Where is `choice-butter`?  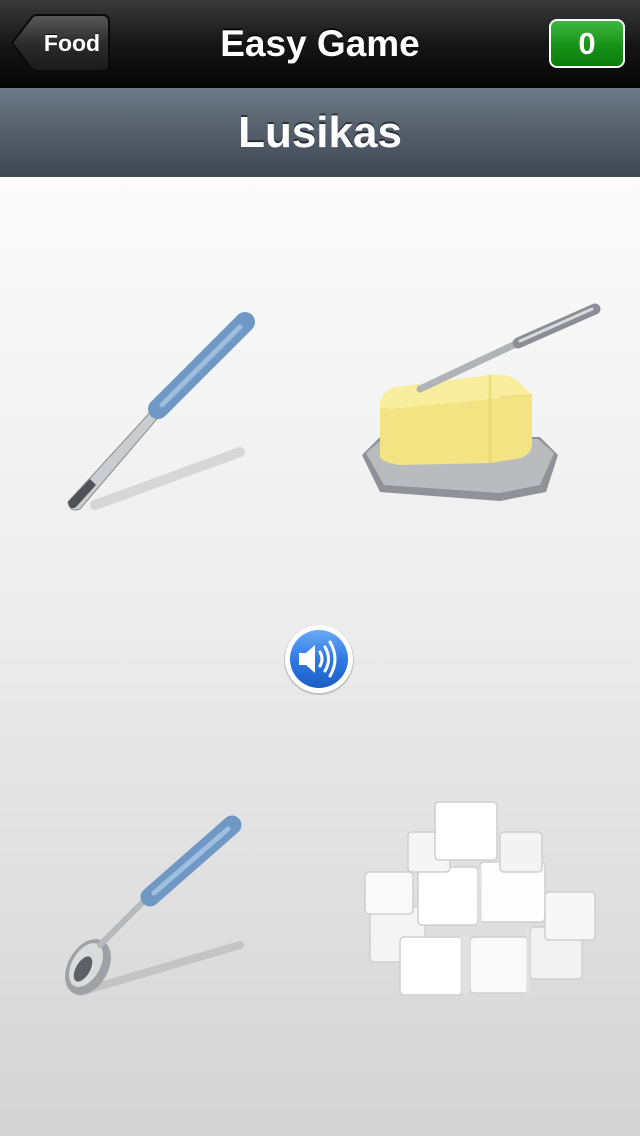 choice-butter is located at coordinates (480, 407).